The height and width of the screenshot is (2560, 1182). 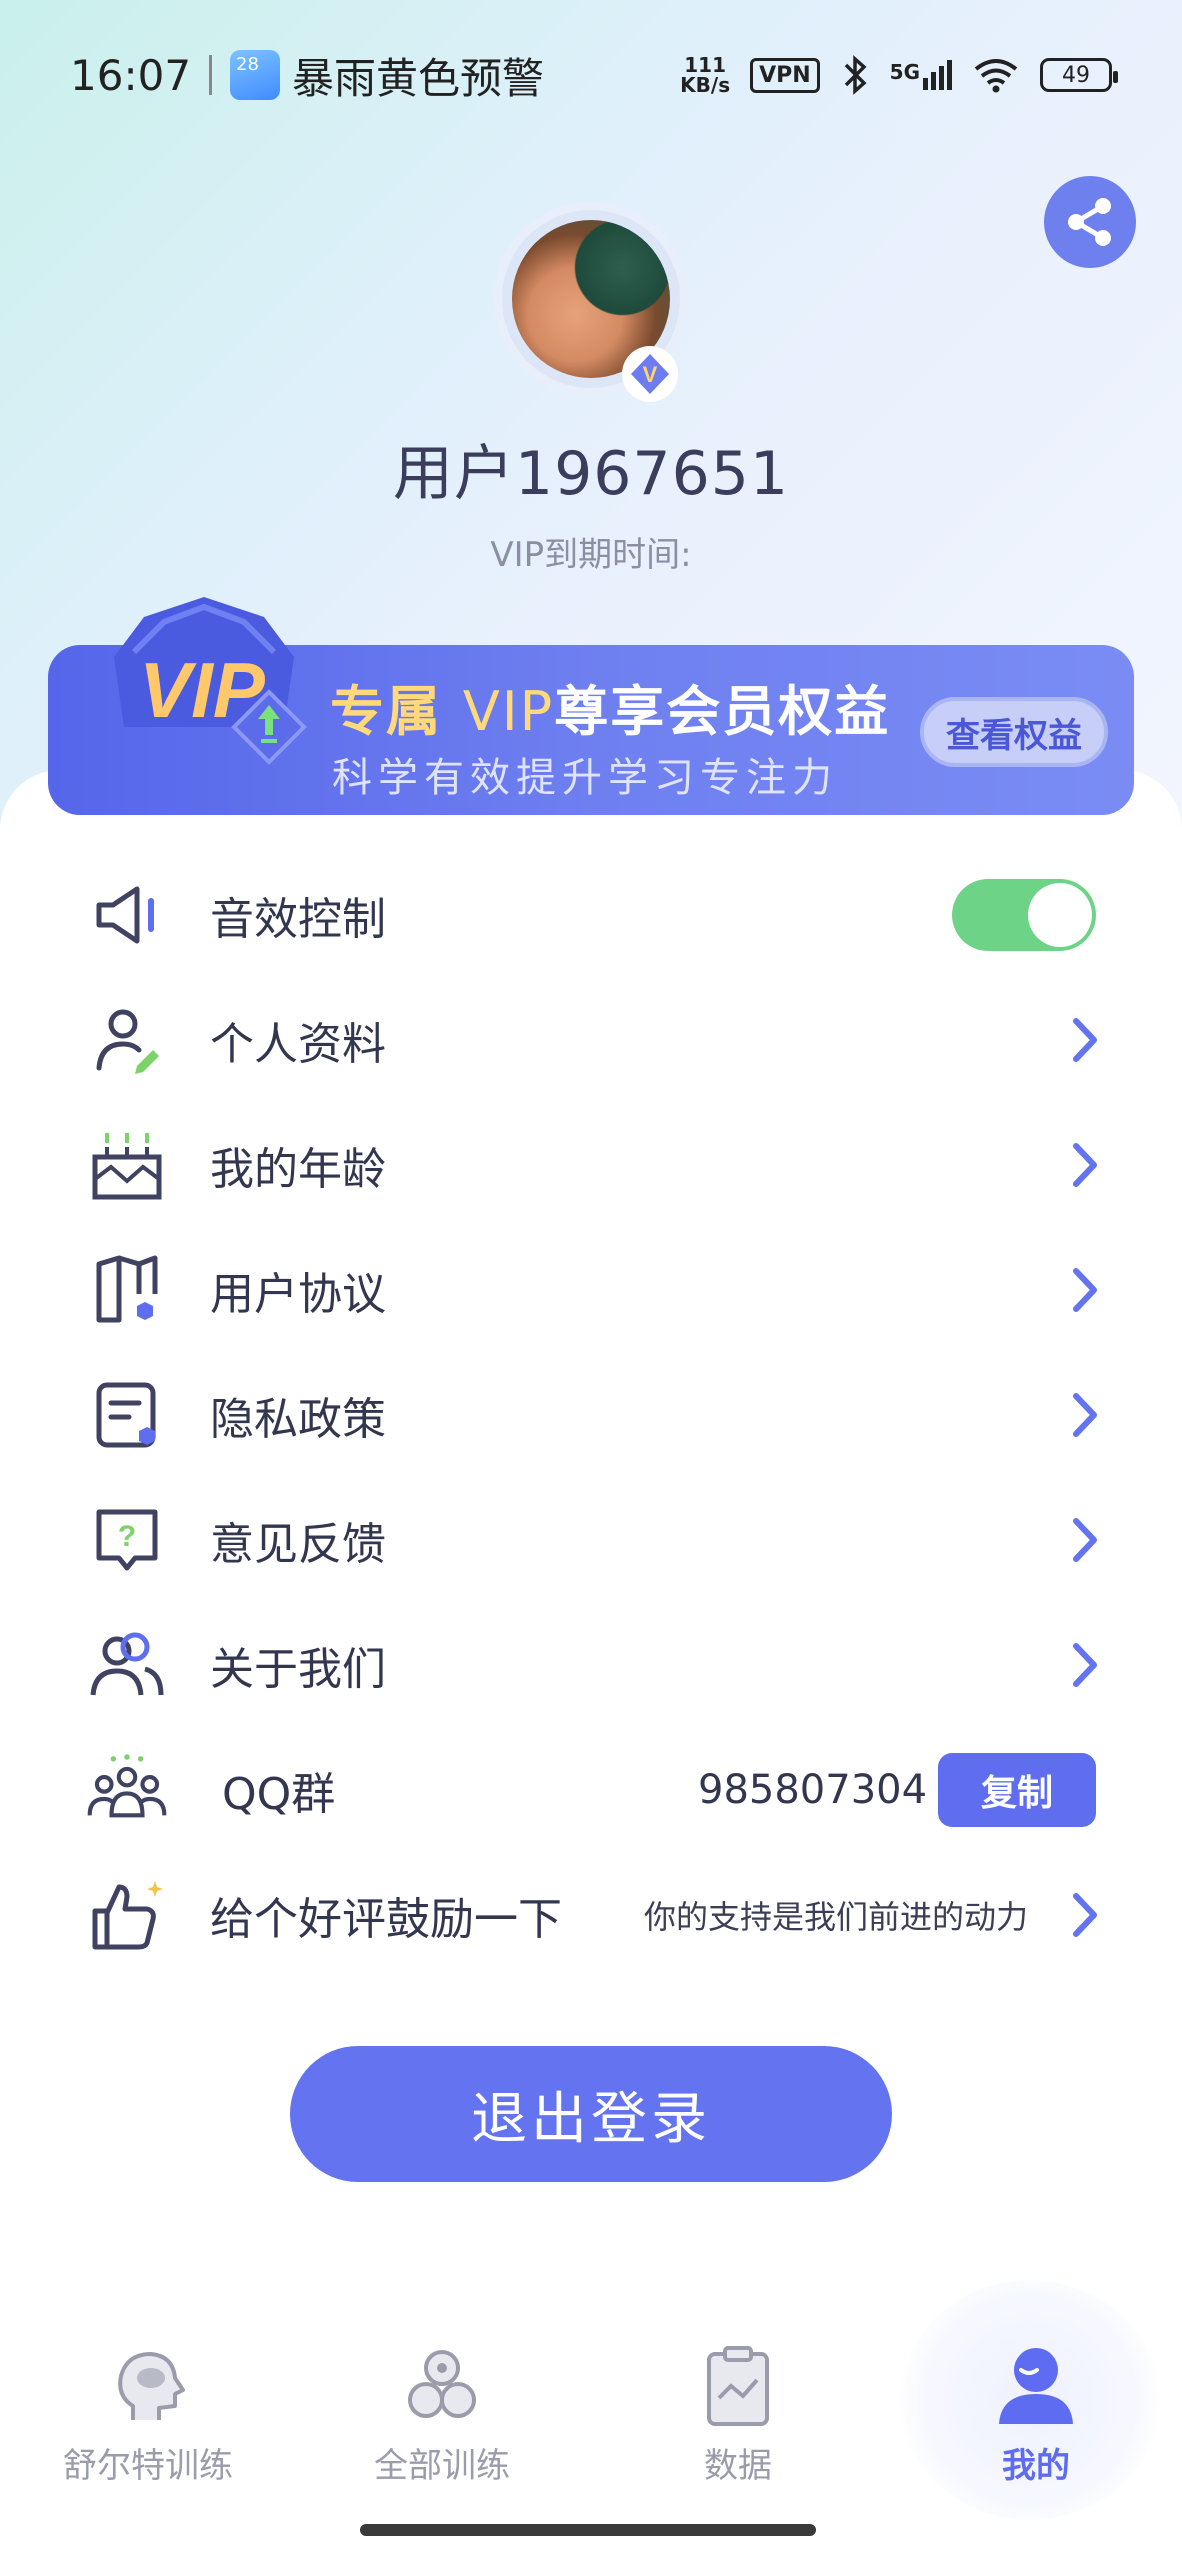 What do you see at coordinates (836, 1917) in the screenshot?
I see `review-hint: 你的支持是我们前进的动力` at bounding box center [836, 1917].